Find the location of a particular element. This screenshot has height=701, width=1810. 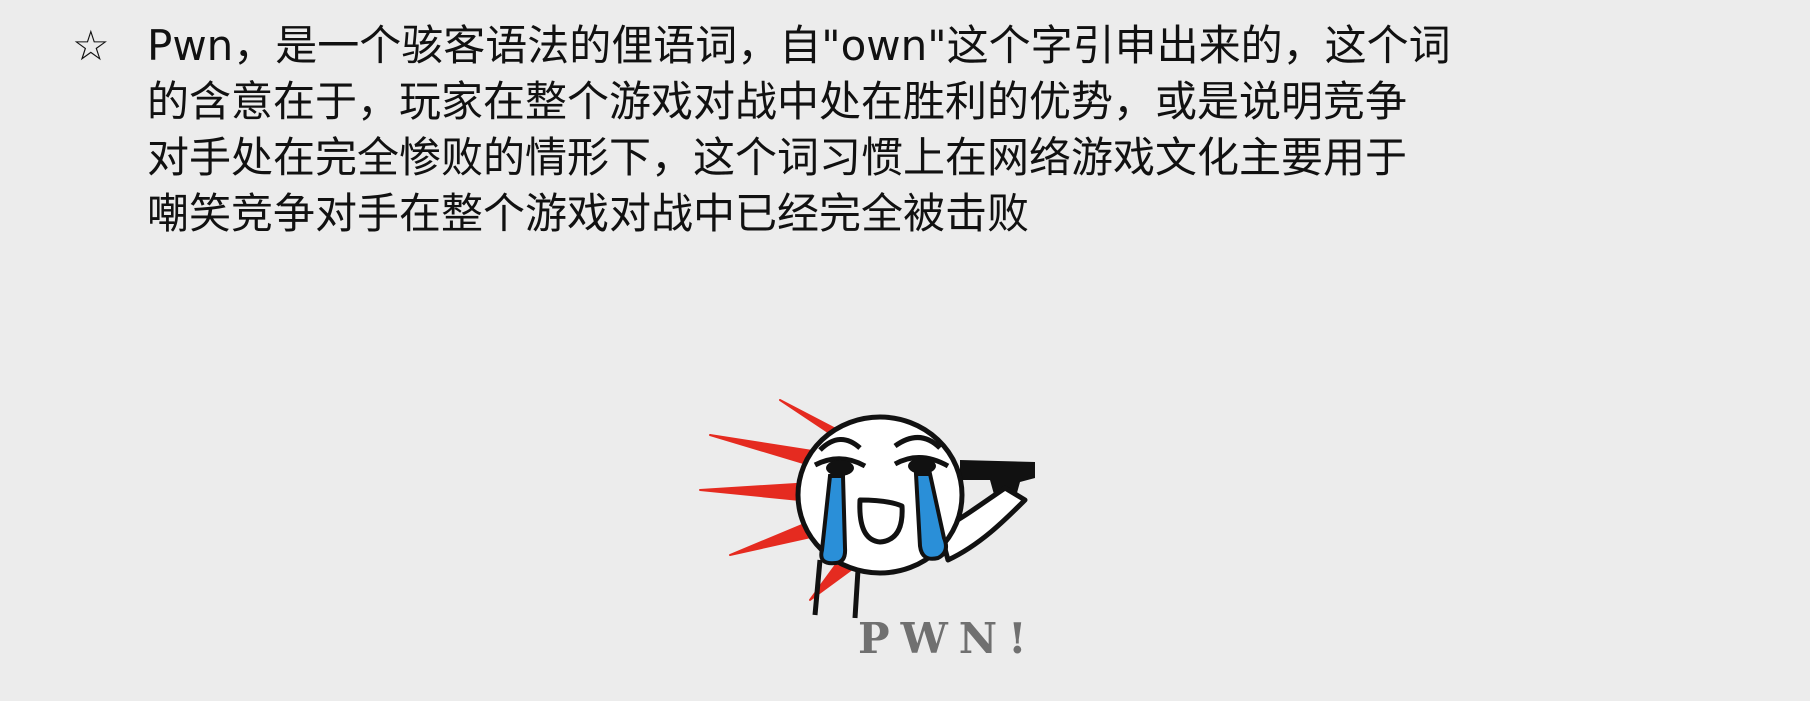

definition-line-4: 嘲笑竞争对手在整个游戏对战中已经完全被击败 is located at coordinates (588, 213).